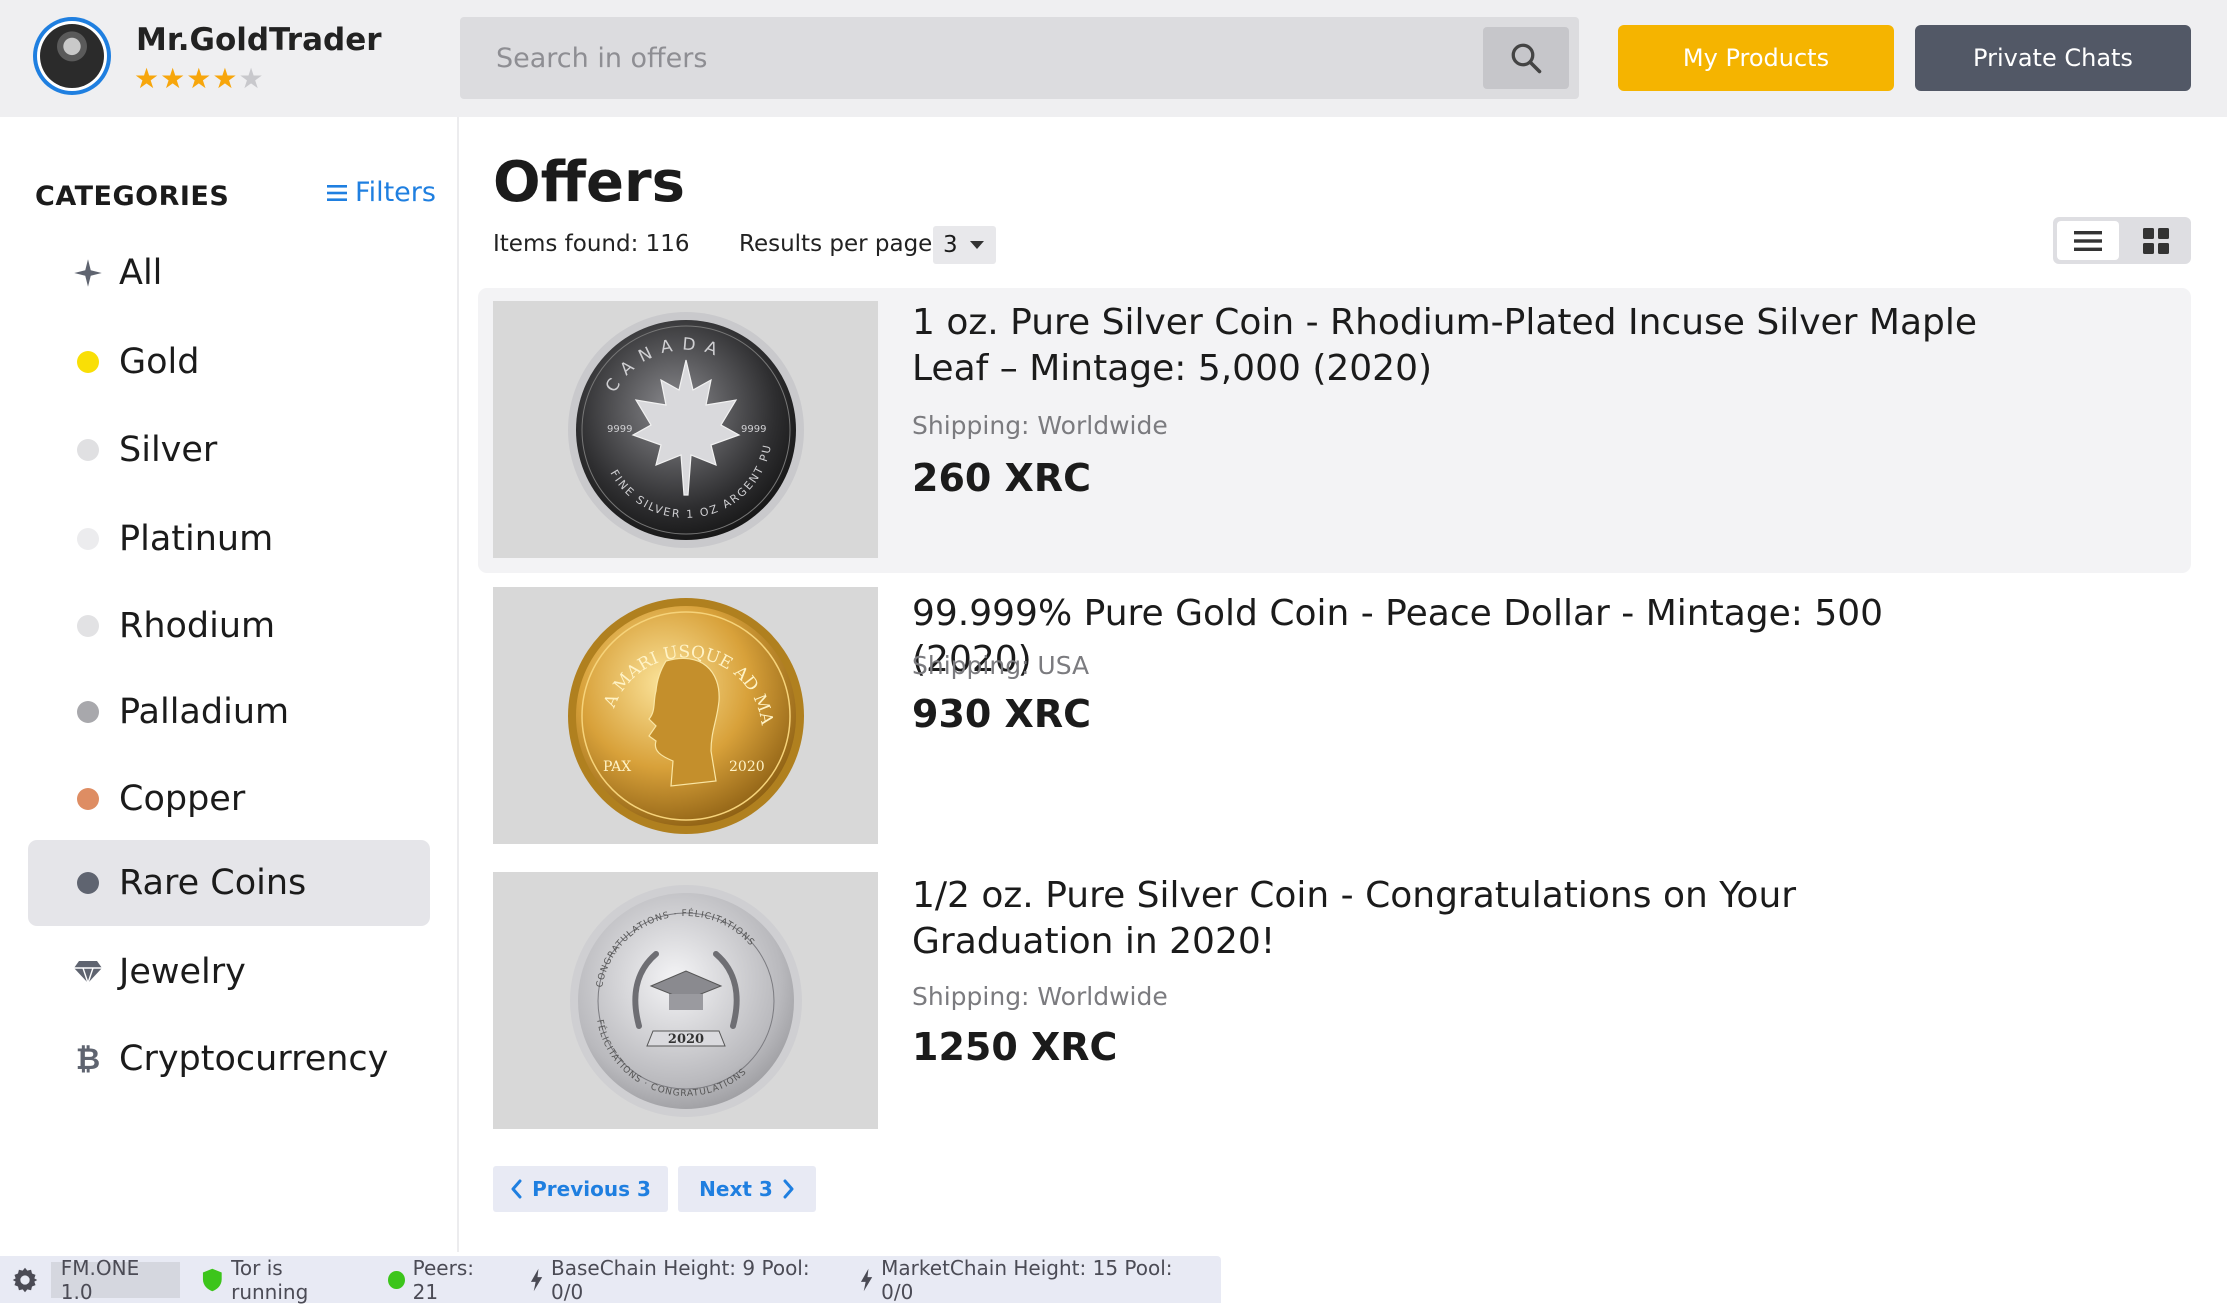 Image resolution: width=2227 pixels, height=1304 pixels. I want to click on tor-status: Tor is running, so click(279, 1280).